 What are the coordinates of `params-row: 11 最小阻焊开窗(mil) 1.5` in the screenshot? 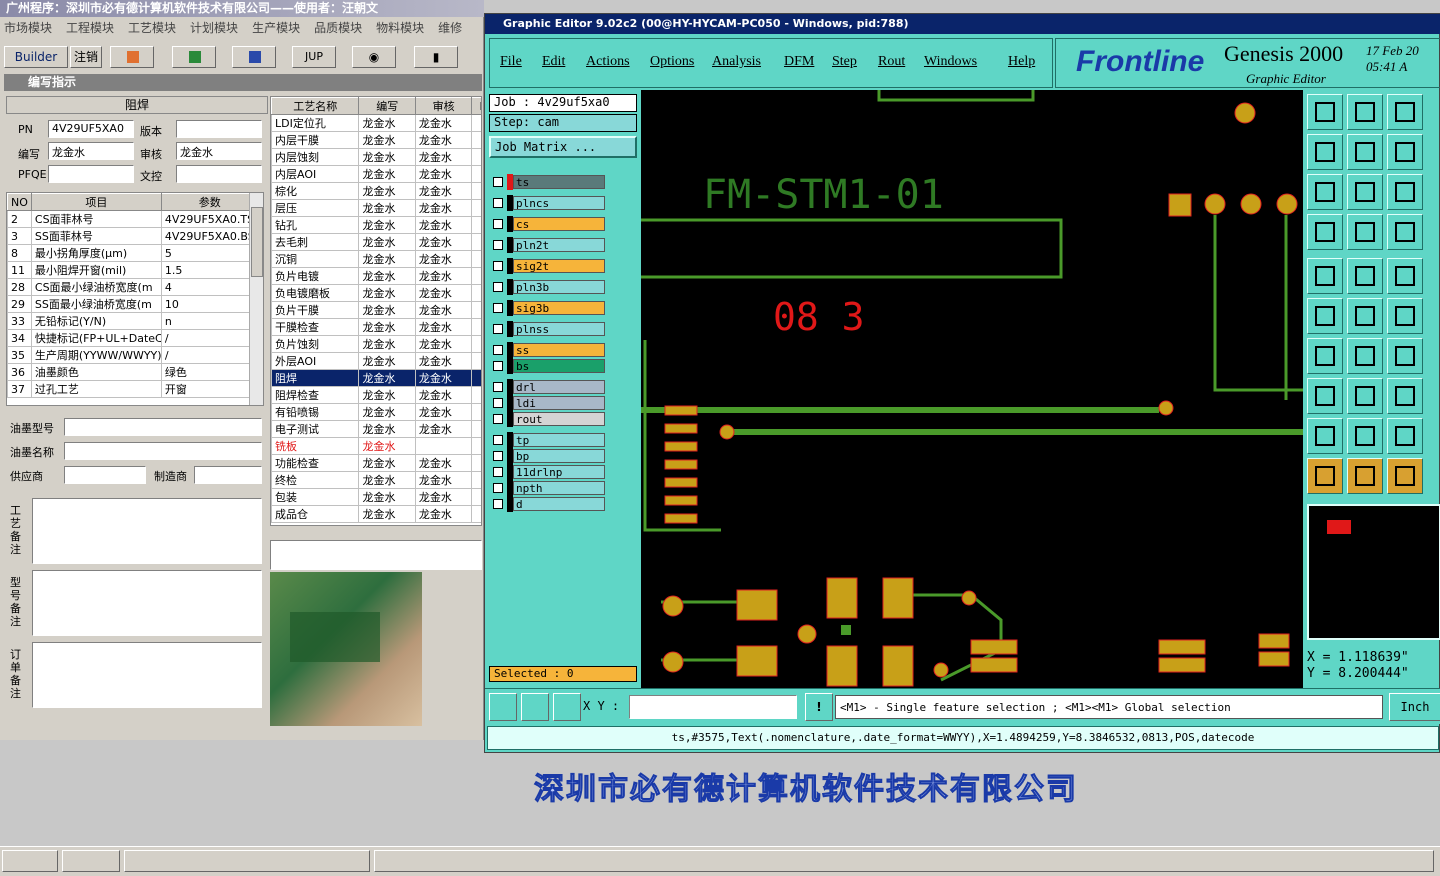 It's located at (133, 270).